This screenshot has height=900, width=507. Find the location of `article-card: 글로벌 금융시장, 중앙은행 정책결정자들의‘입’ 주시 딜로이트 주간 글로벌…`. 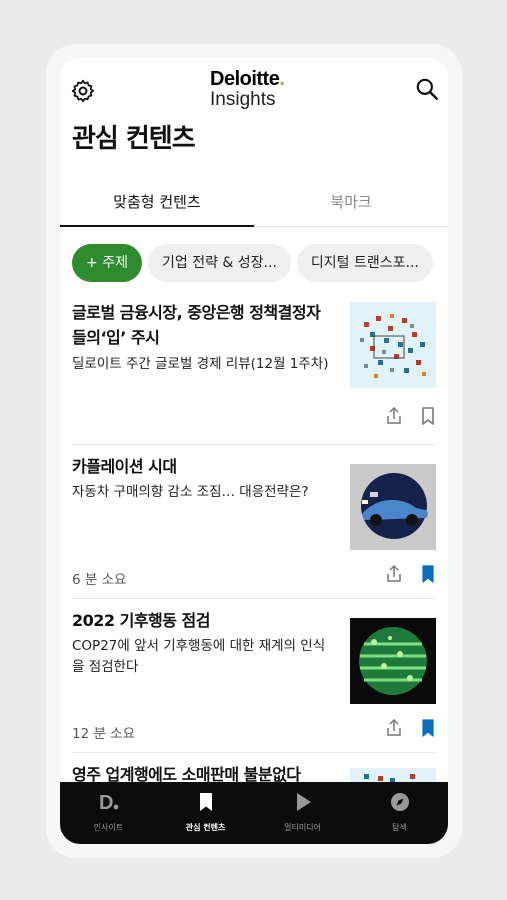

article-card: 글로벌 금융시장, 중앙은행 정책결정자들의‘입’ 주시 딜로이트 주간 글로벌… is located at coordinates (254, 365).